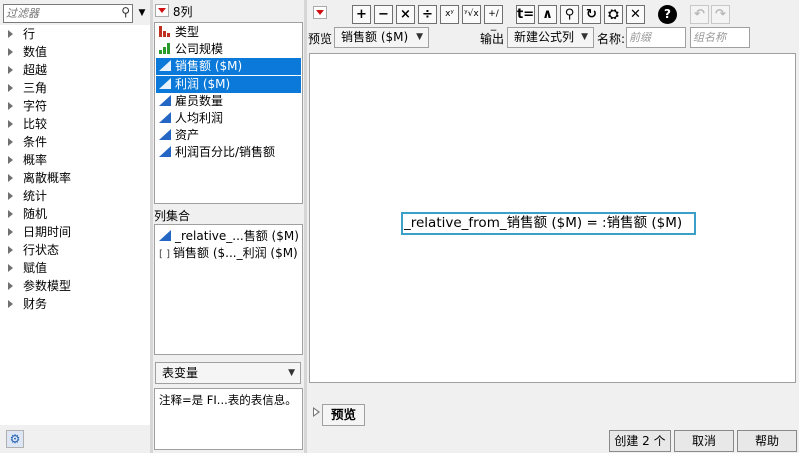 The image size is (799, 453). I want to click on editor-menu-icon, so click(320, 12).